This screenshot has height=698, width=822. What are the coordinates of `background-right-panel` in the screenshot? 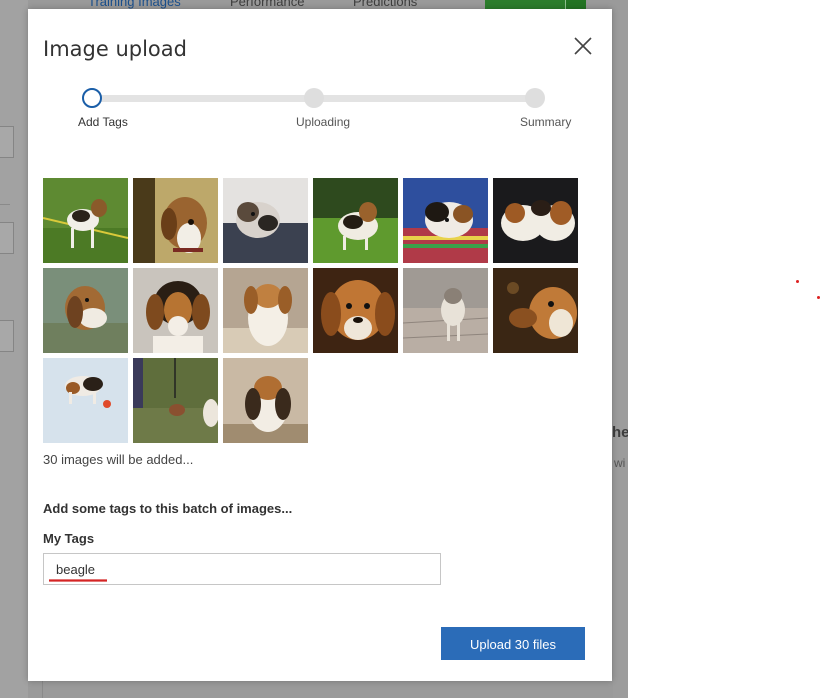 It's located at (620, 354).